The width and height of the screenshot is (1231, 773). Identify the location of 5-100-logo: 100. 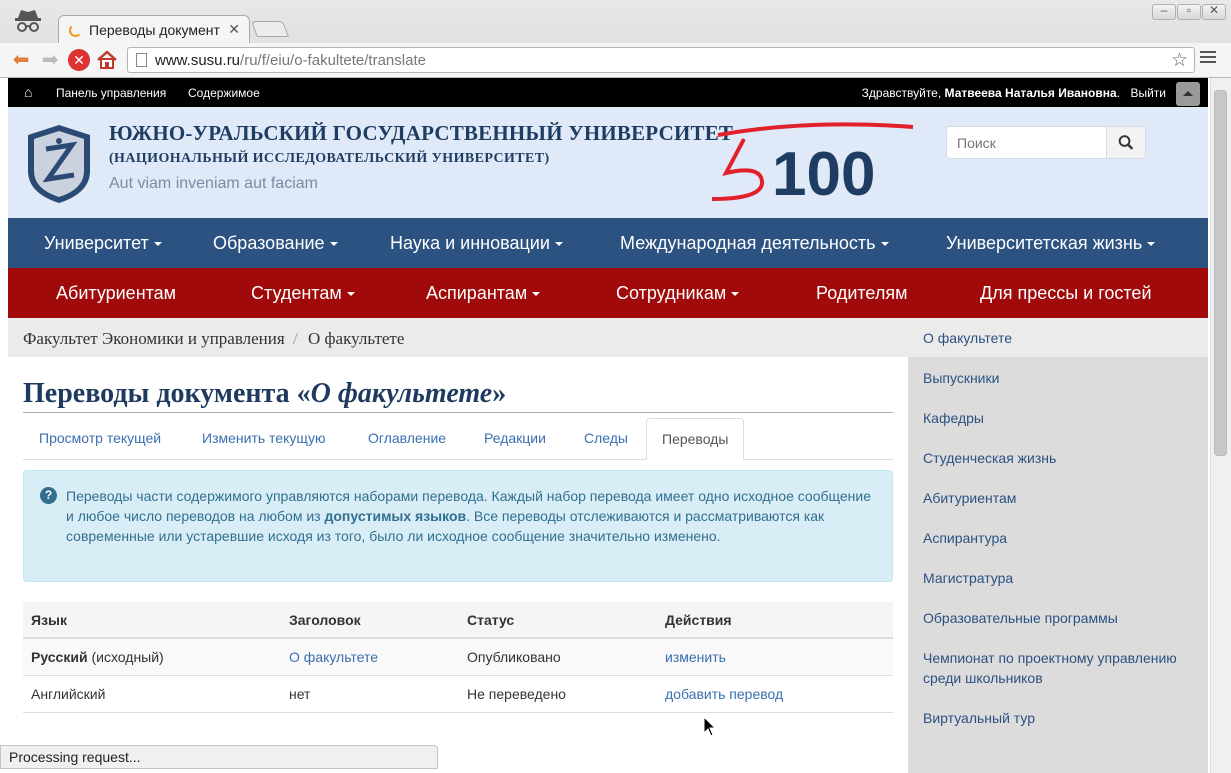
(813, 160).